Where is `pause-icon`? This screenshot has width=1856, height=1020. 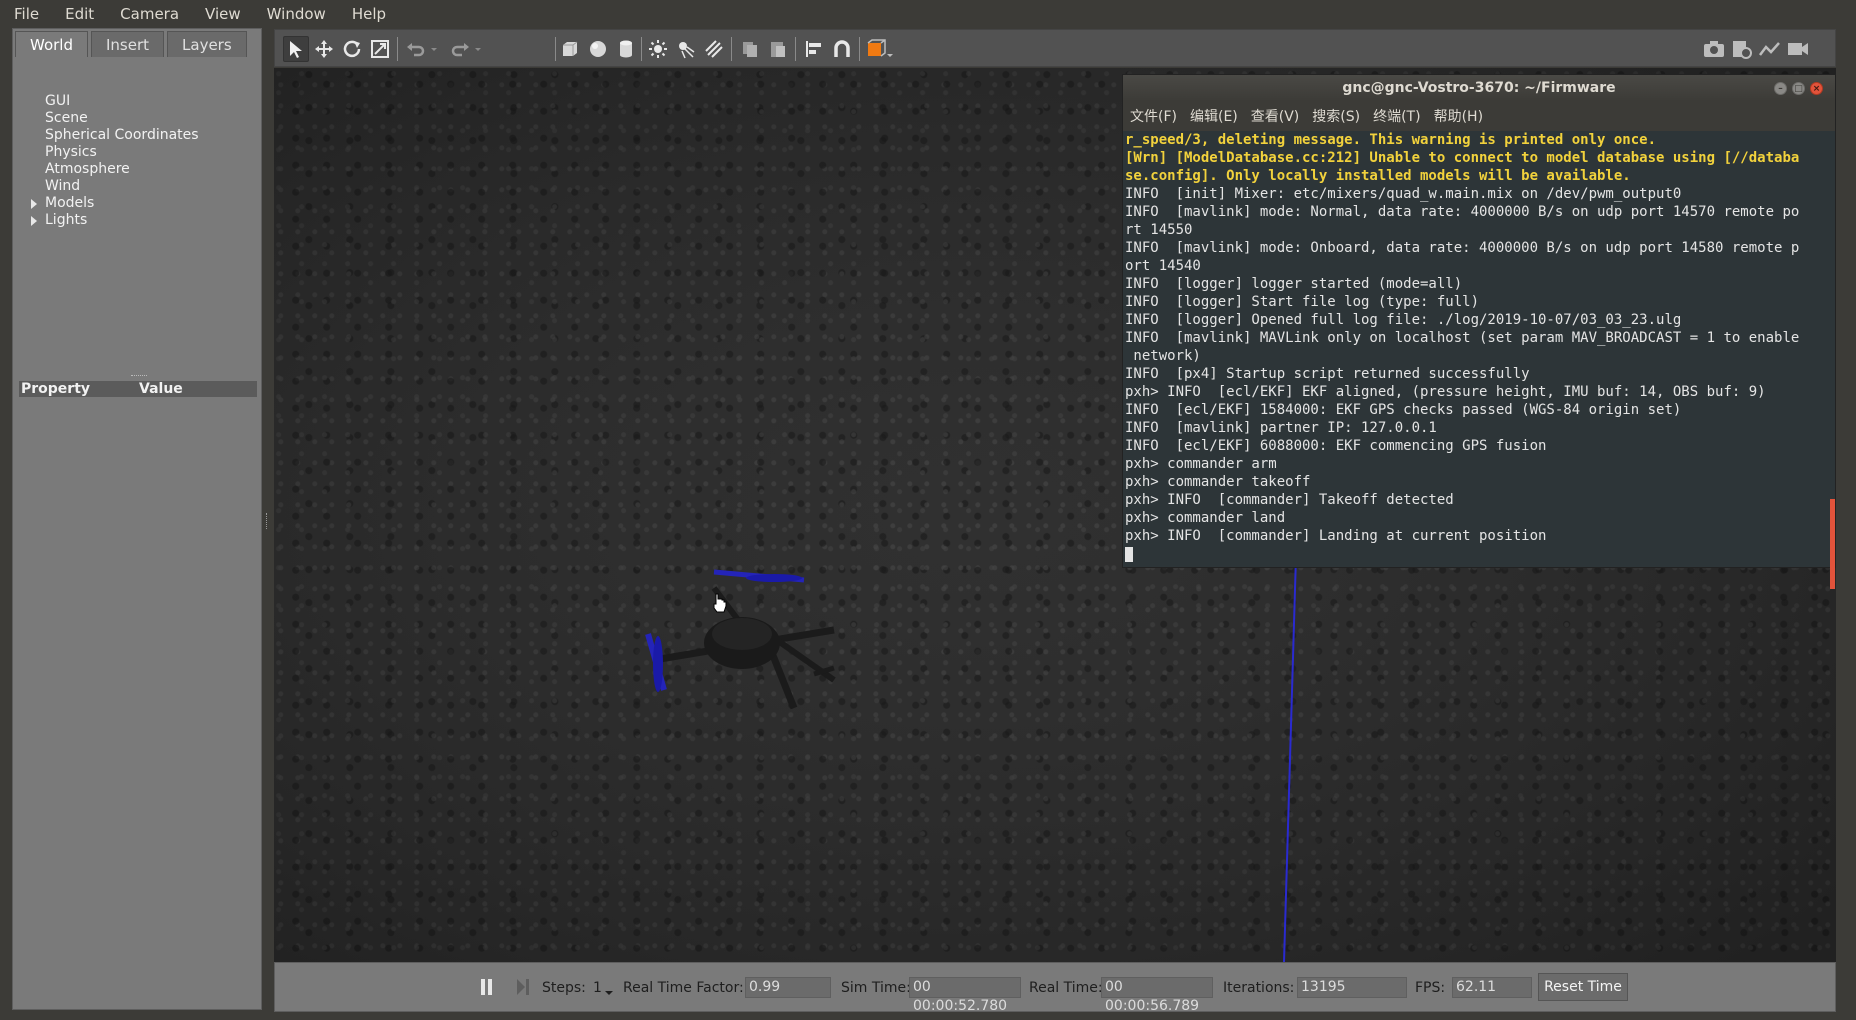 pause-icon is located at coordinates (487, 989).